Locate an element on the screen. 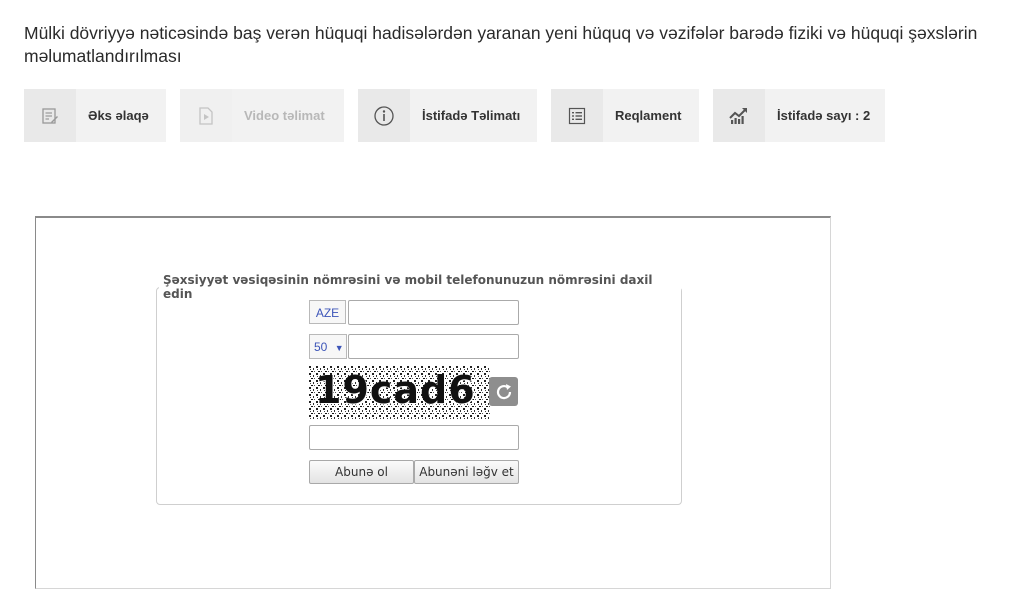  list-icon-box is located at coordinates (577, 115).